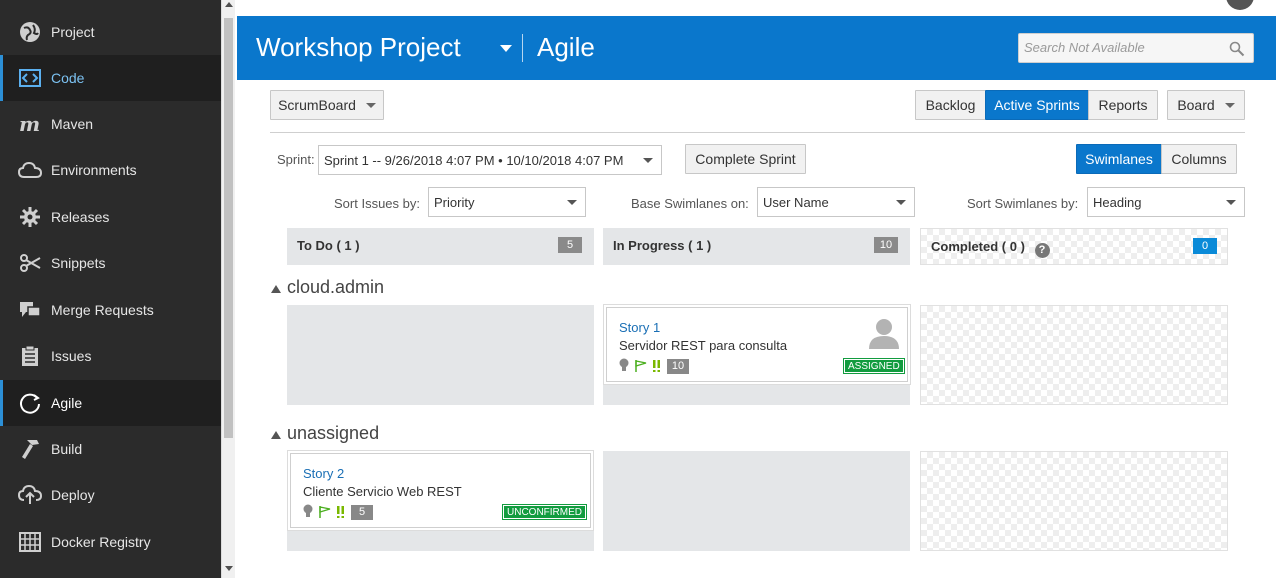  What do you see at coordinates (1042, 250) in the screenshot?
I see `help-icon: ?` at bounding box center [1042, 250].